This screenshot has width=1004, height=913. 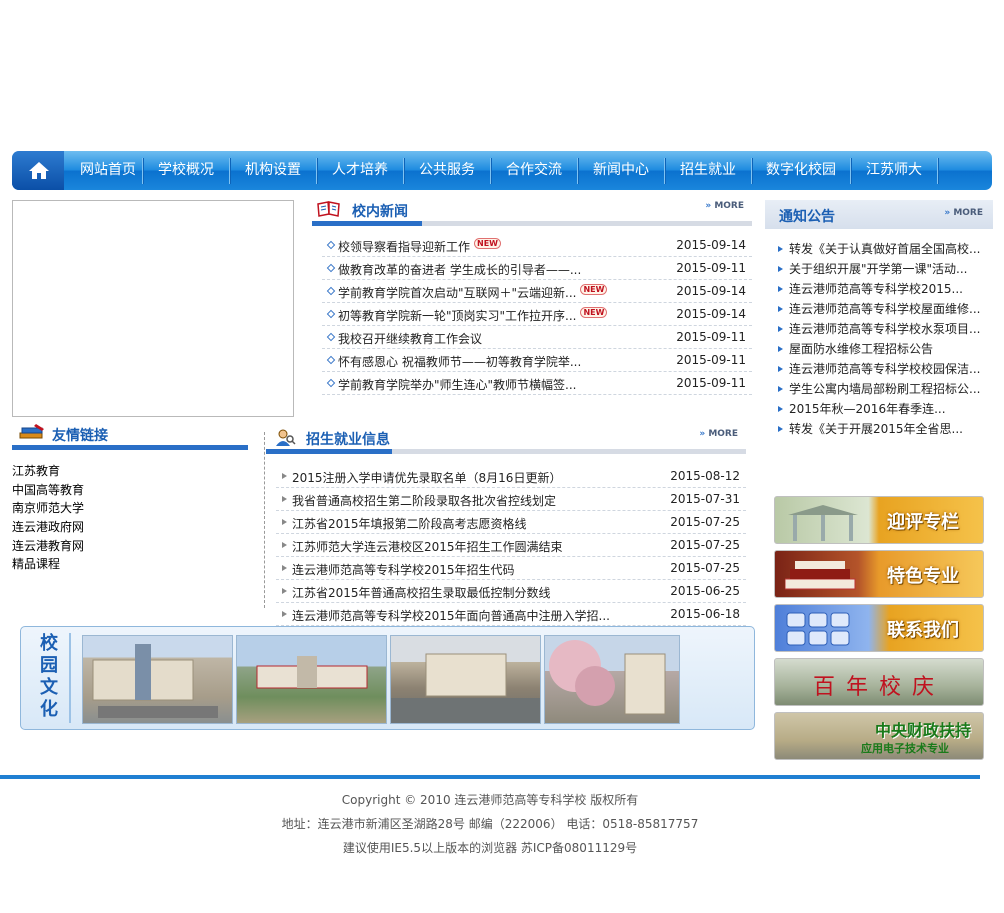 What do you see at coordinates (532, 212) in the screenshot?
I see `campus-news-header: 校内新闻 » MORE` at bounding box center [532, 212].